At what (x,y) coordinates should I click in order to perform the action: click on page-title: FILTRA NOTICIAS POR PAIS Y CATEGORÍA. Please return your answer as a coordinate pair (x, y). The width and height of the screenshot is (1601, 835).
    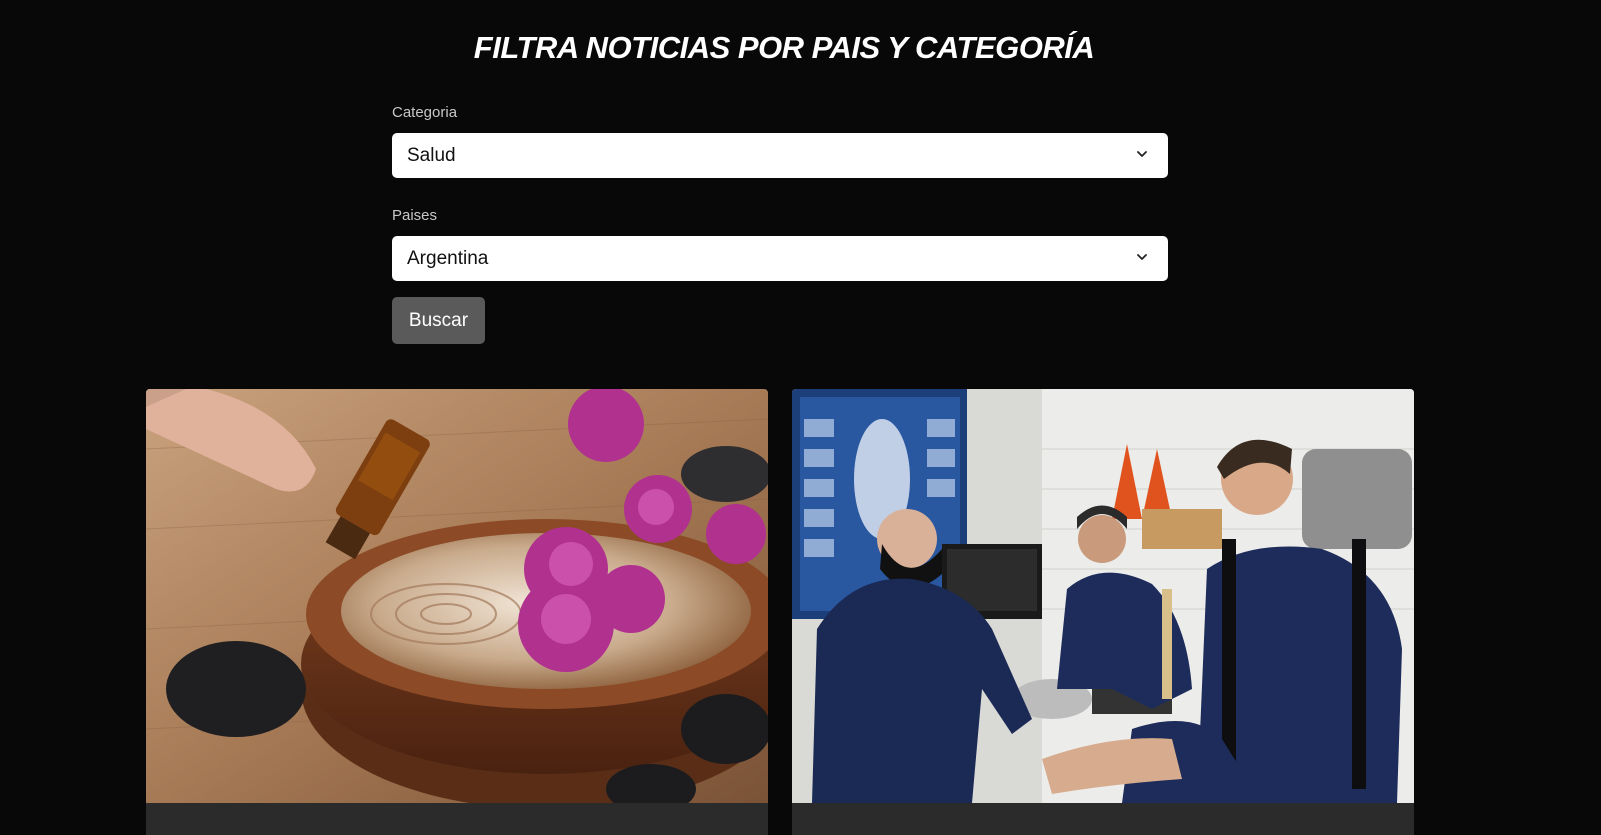
    Looking at the image, I should click on (784, 47).